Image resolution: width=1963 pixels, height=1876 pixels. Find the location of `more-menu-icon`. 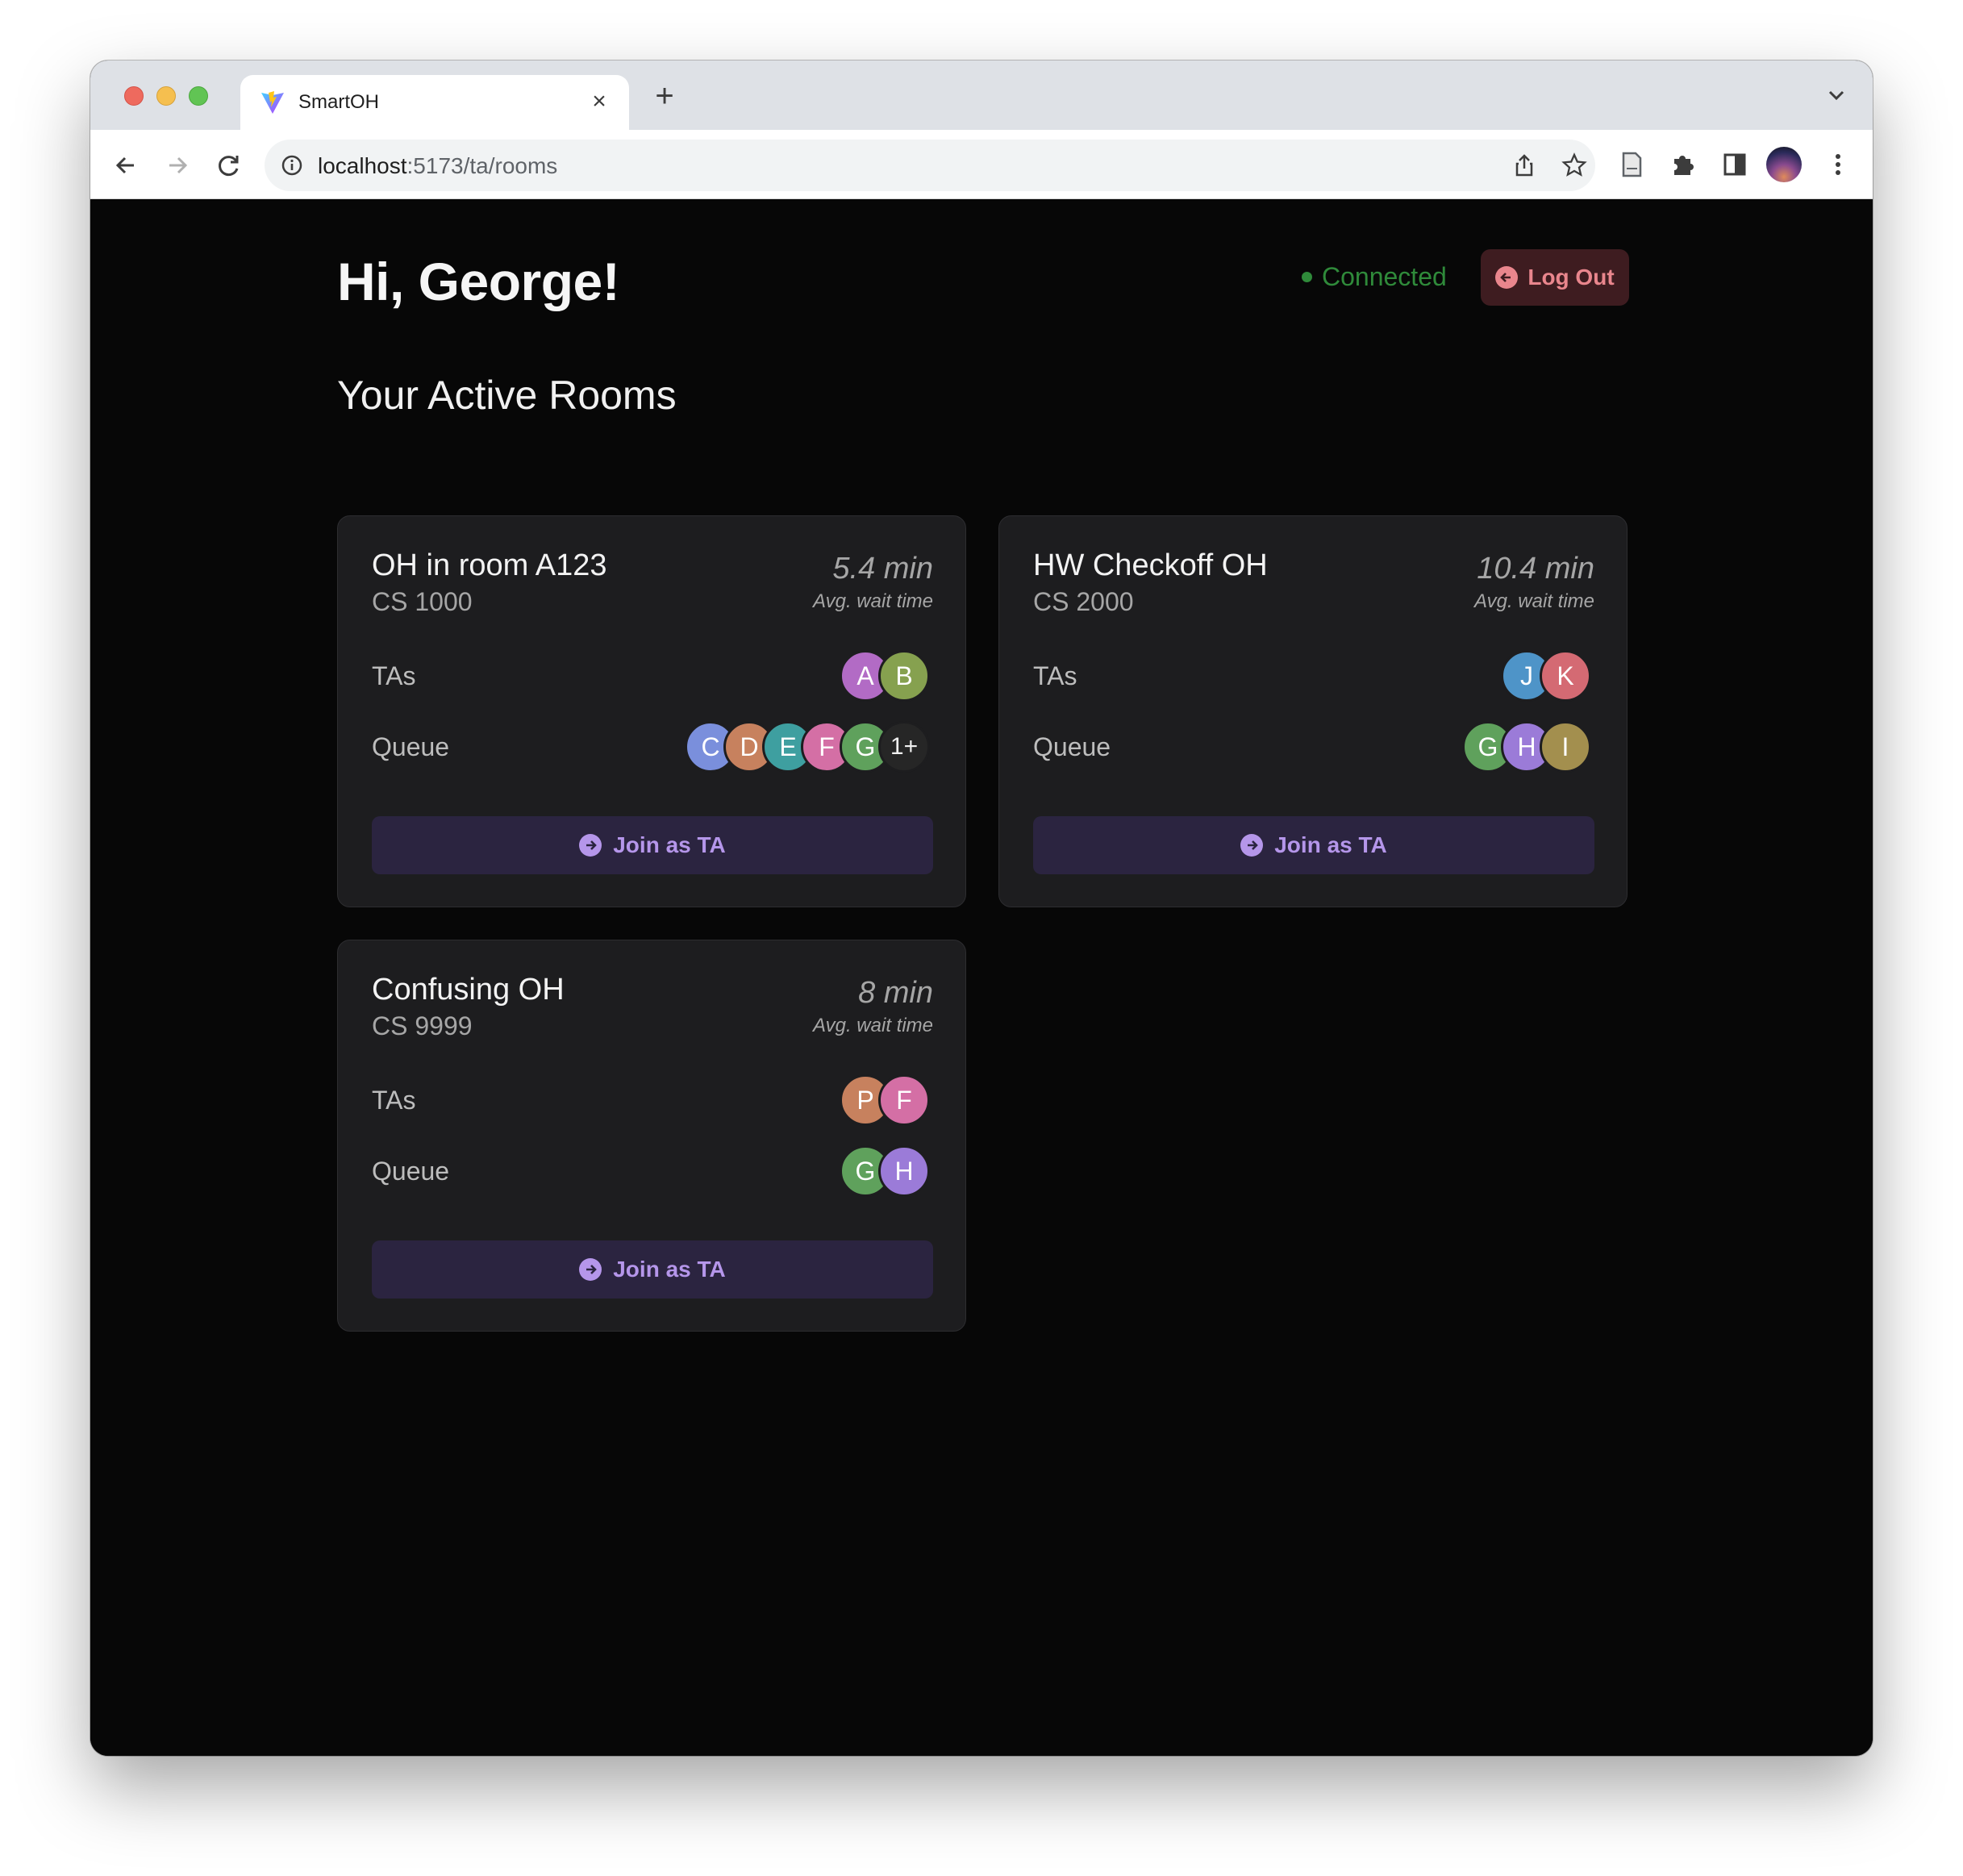

more-menu-icon is located at coordinates (1838, 164).